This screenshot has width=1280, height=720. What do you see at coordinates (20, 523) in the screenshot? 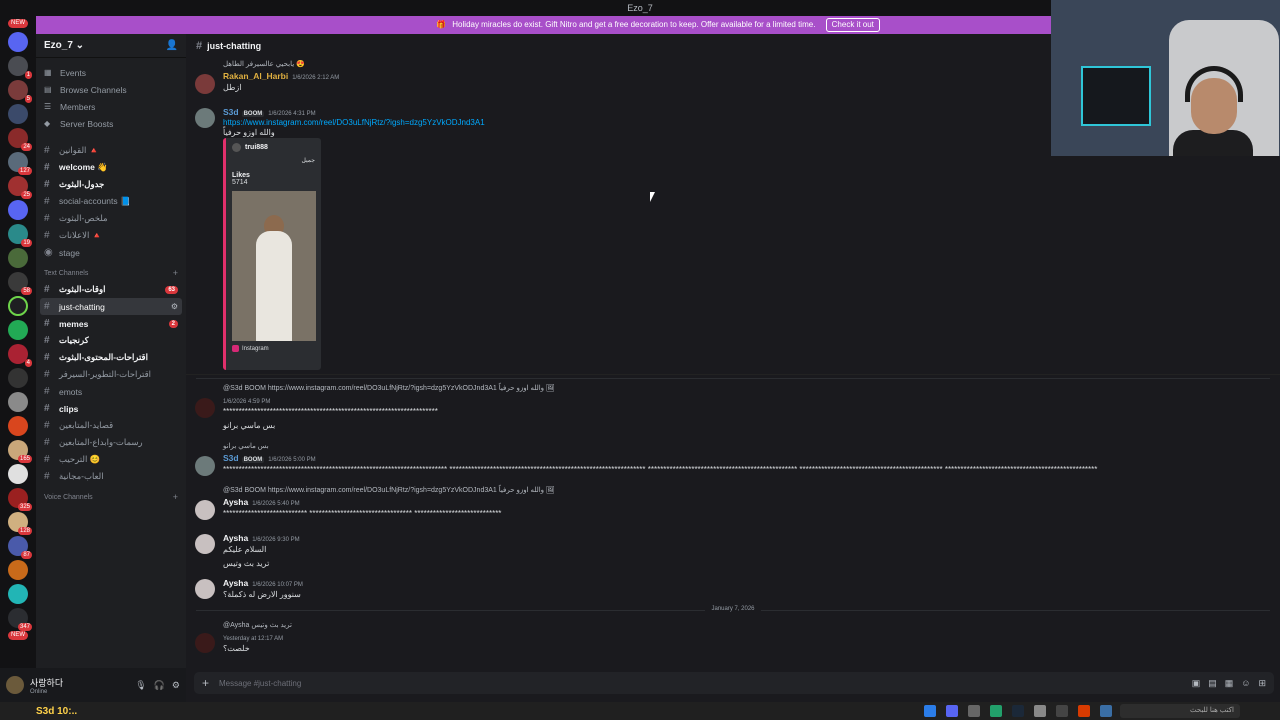
I see `server-icon: 128` at bounding box center [20, 523].